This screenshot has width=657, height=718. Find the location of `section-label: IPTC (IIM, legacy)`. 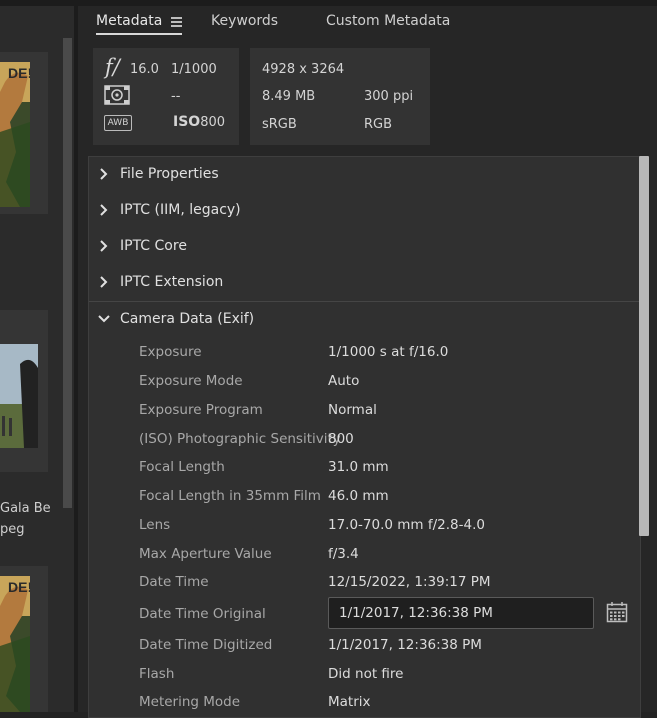

section-label: IPTC (IIM, legacy) is located at coordinates (180, 210).